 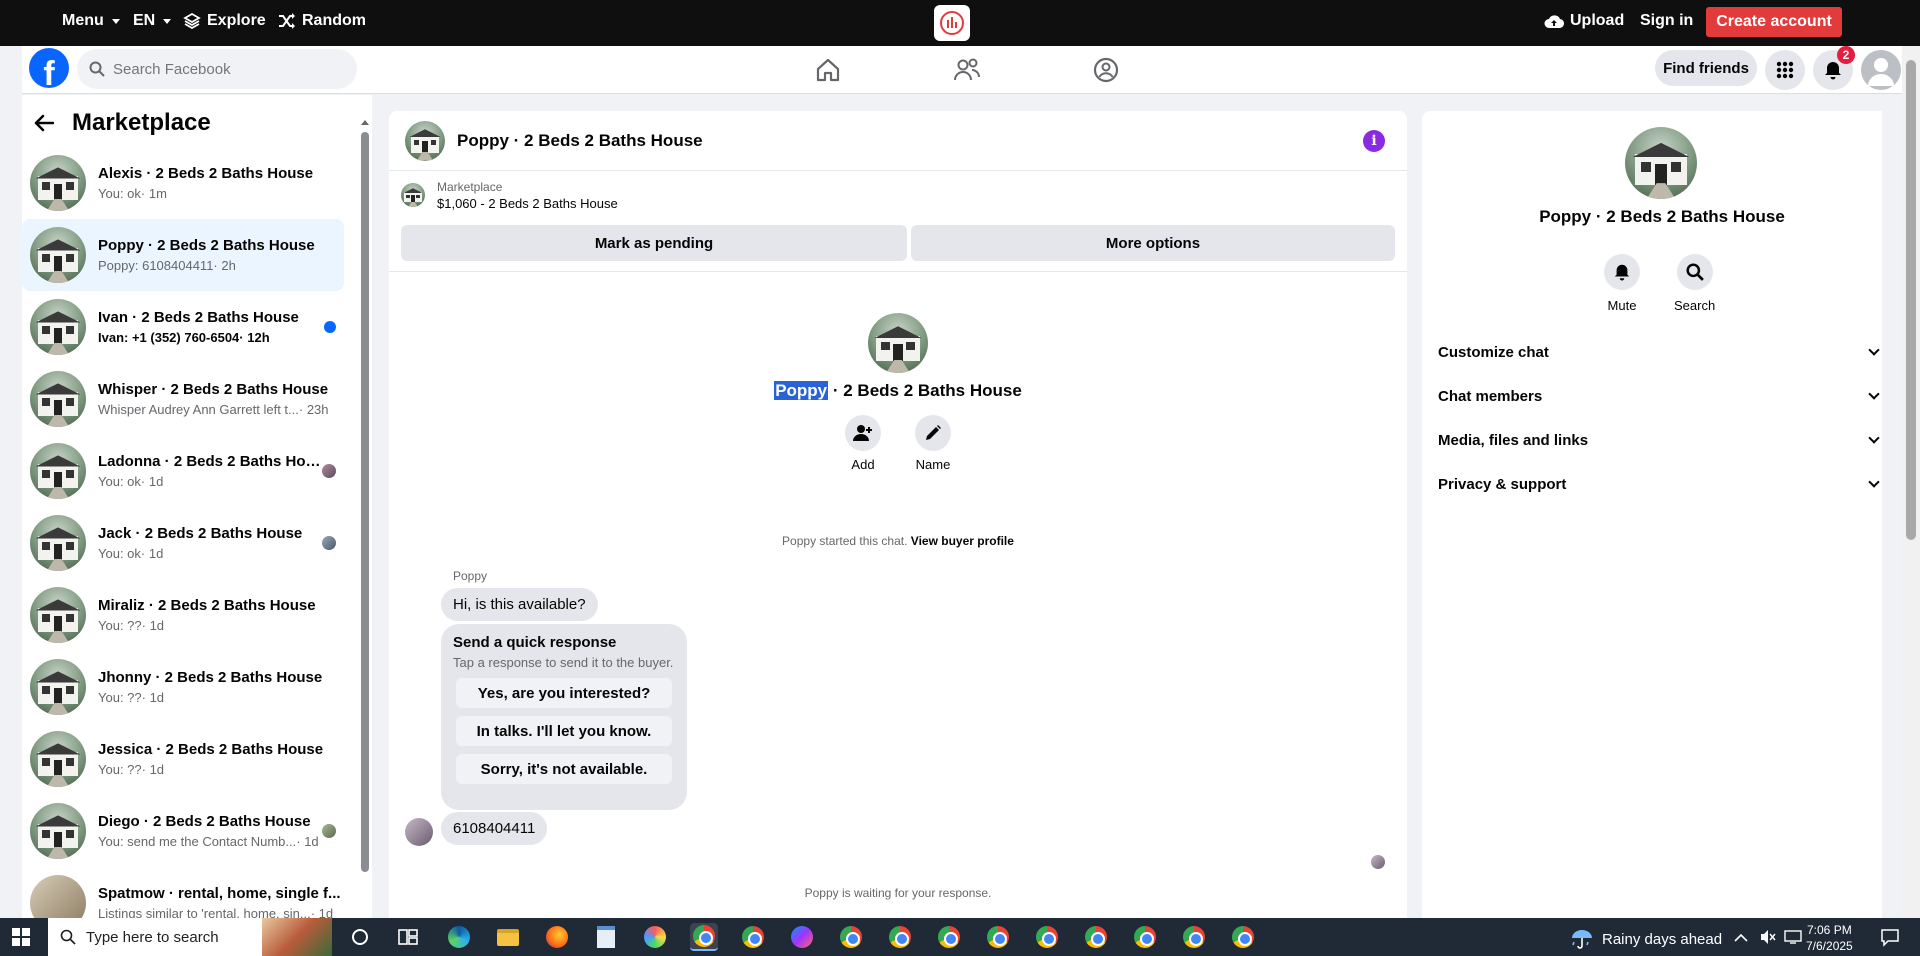 I want to click on scroll-up-arrow-icon, so click(x=365, y=122).